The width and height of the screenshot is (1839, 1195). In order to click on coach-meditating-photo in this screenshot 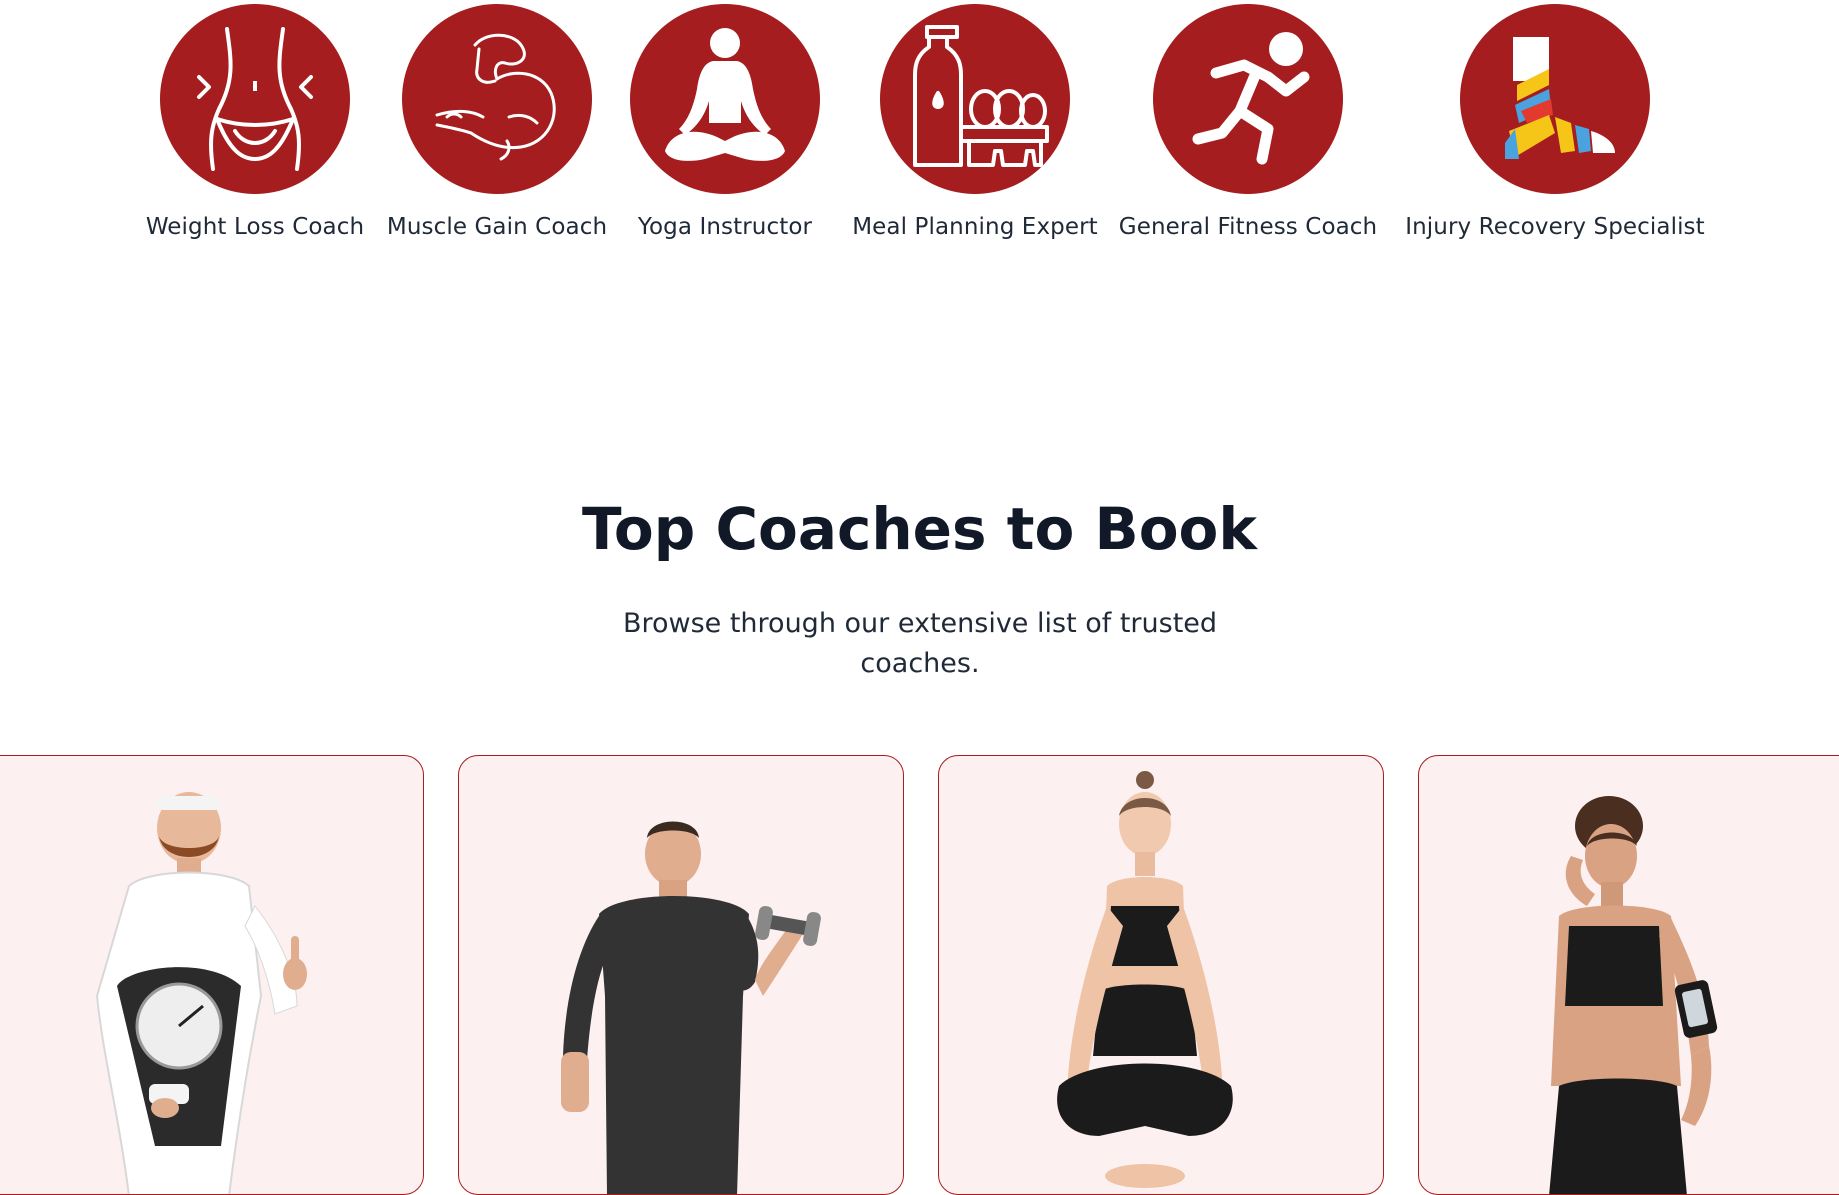, I will do `click(1145, 979)`.